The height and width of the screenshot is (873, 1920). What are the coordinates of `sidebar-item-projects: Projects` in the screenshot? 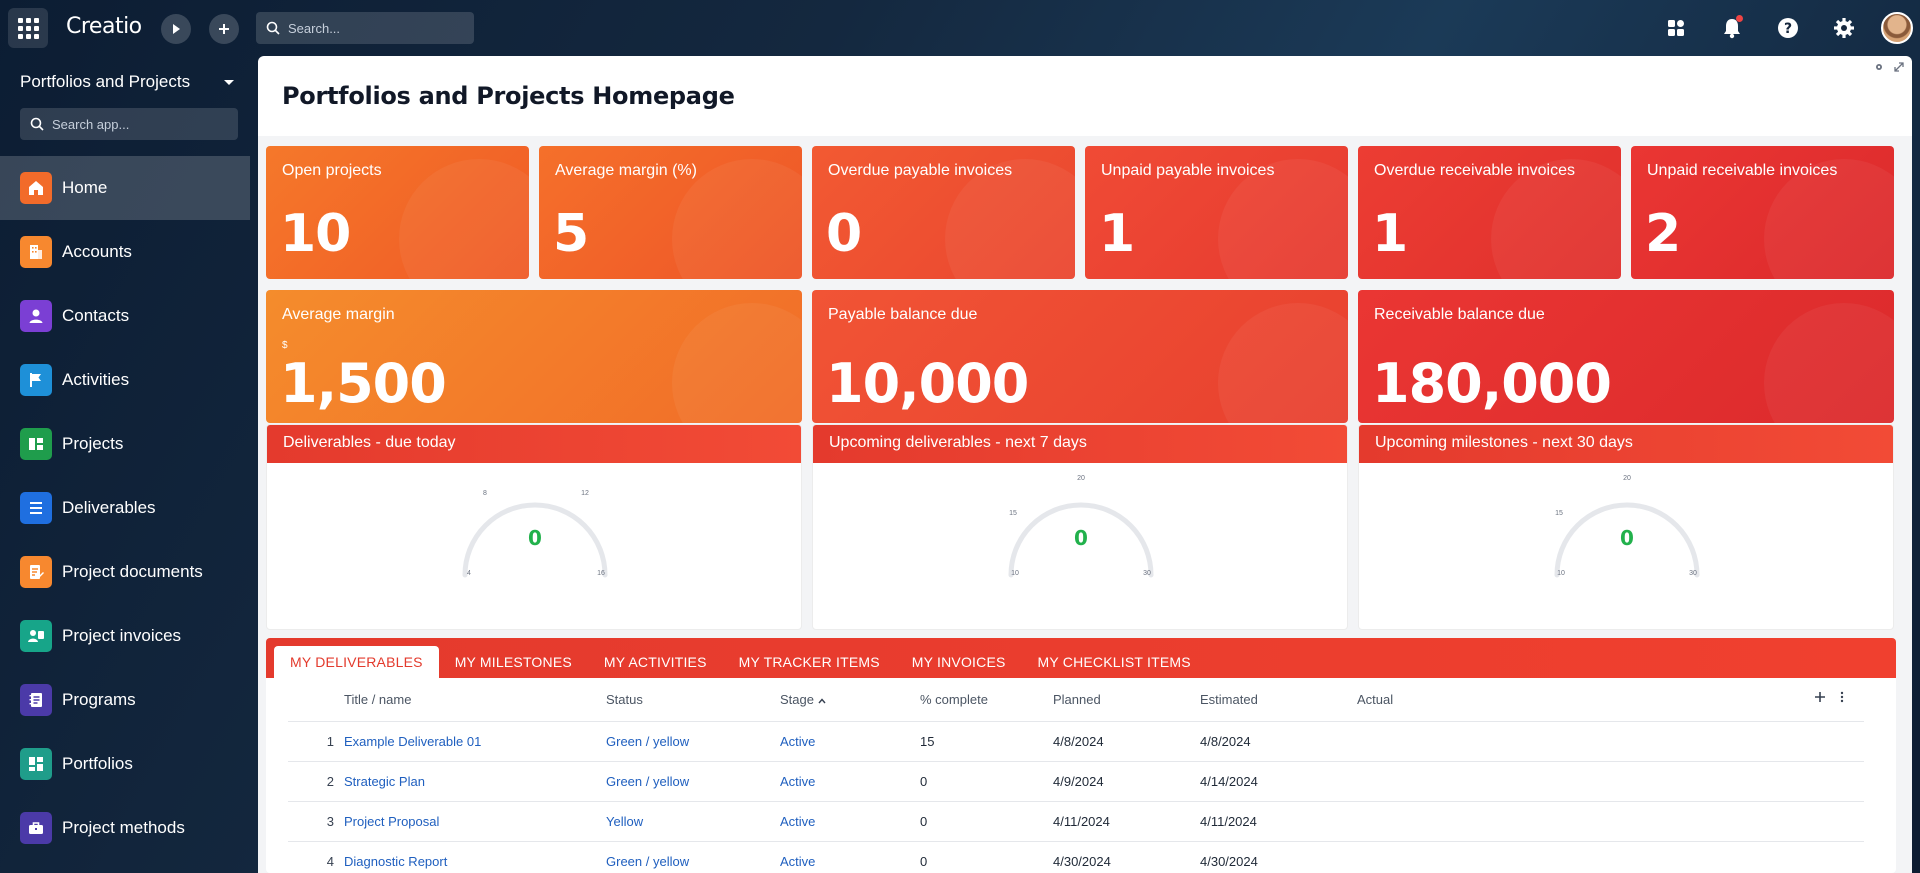 It's located at (125, 444).